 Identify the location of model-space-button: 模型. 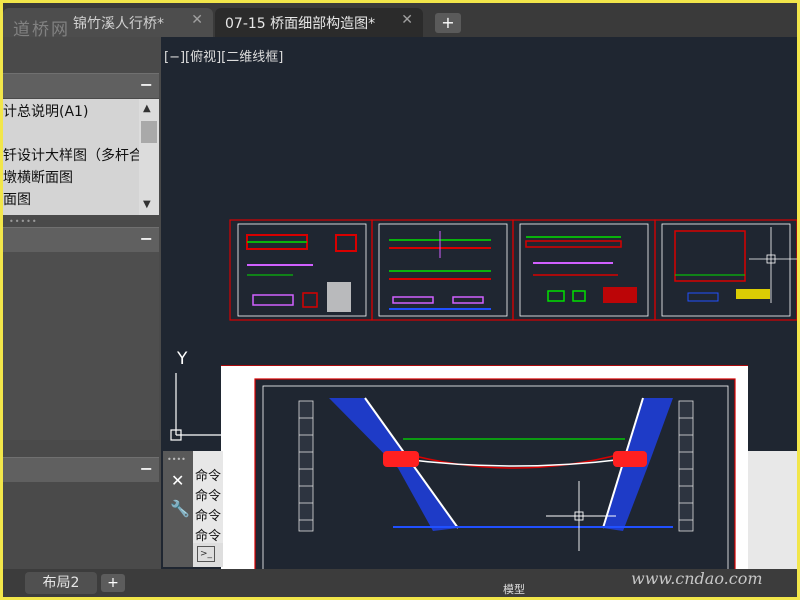
(514, 589).